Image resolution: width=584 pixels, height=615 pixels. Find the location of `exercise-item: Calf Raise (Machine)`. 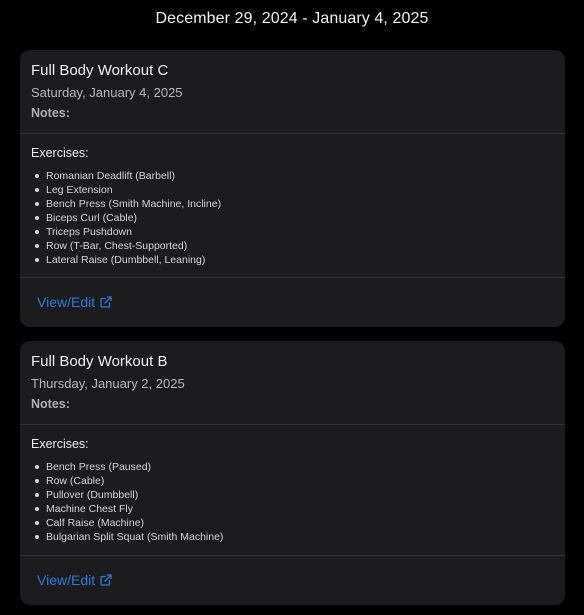

exercise-item: Calf Raise (Machine) is located at coordinates (294, 523).